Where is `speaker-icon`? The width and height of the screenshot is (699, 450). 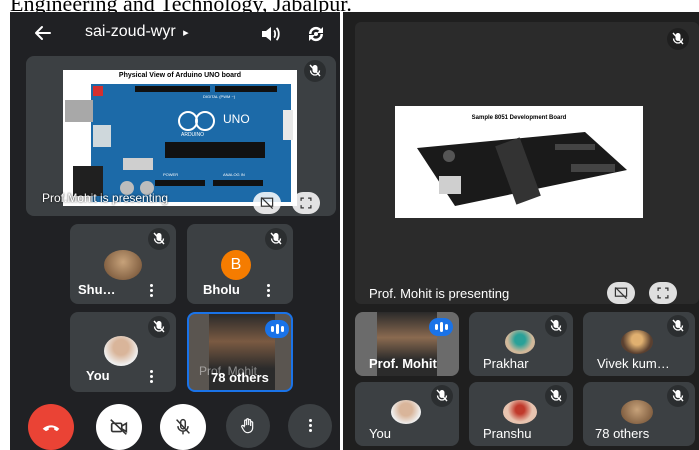
speaker-icon is located at coordinates (270, 34).